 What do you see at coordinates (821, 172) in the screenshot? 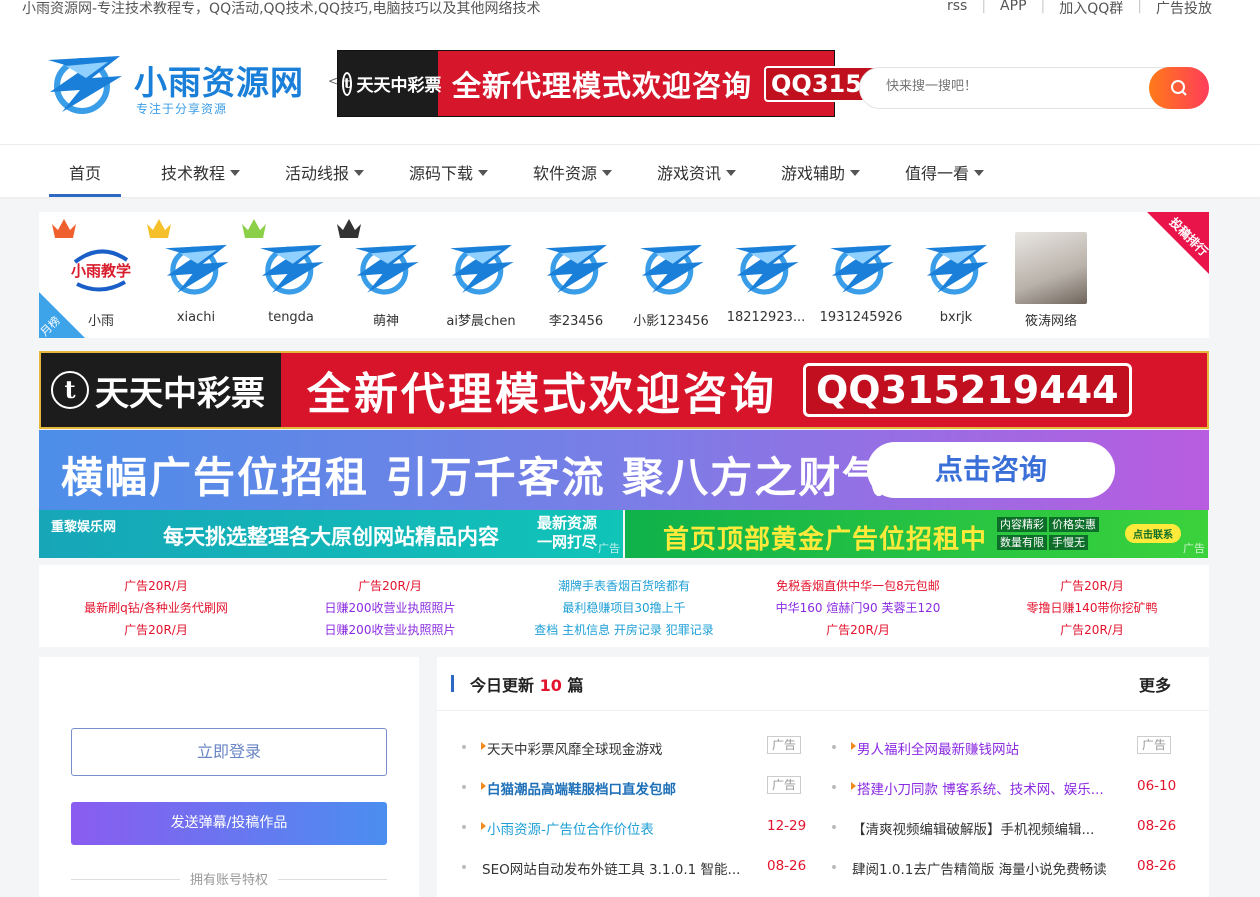
I see `nav-item-game-assist: 游戏辅助` at bounding box center [821, 172].